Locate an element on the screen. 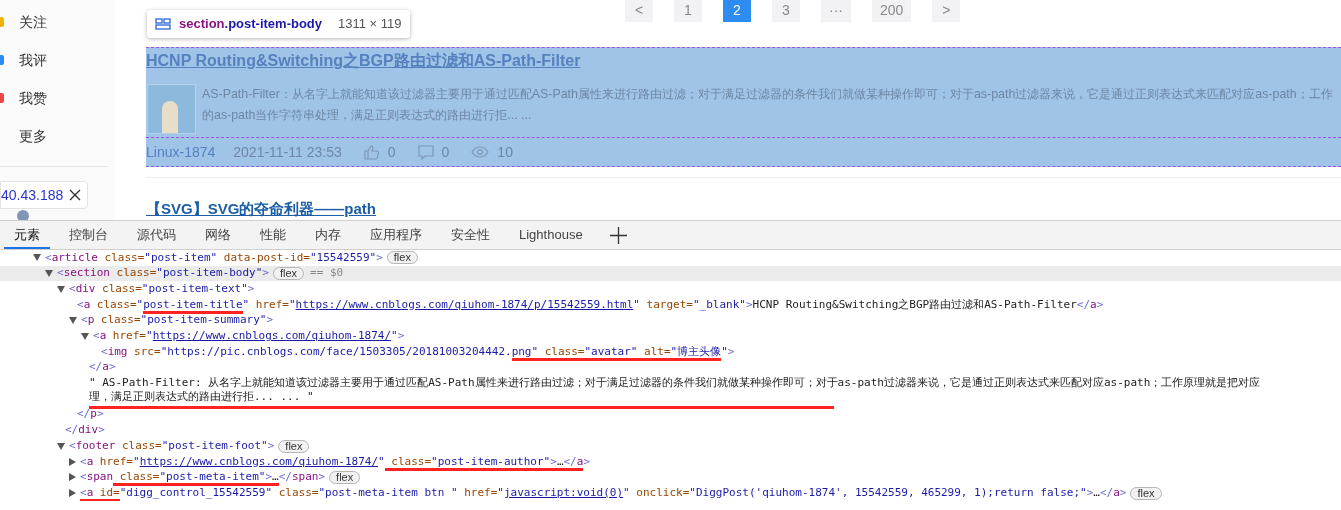  text-node-line: 理，满足正则表达式的路由进行拒... ... " is located at coordinates (461, 399).